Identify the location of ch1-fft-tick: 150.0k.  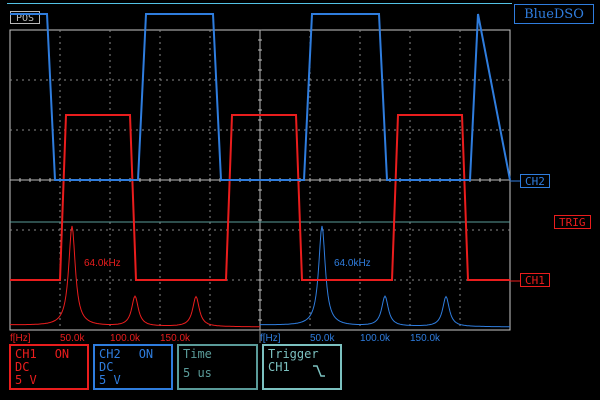
(175, 338).